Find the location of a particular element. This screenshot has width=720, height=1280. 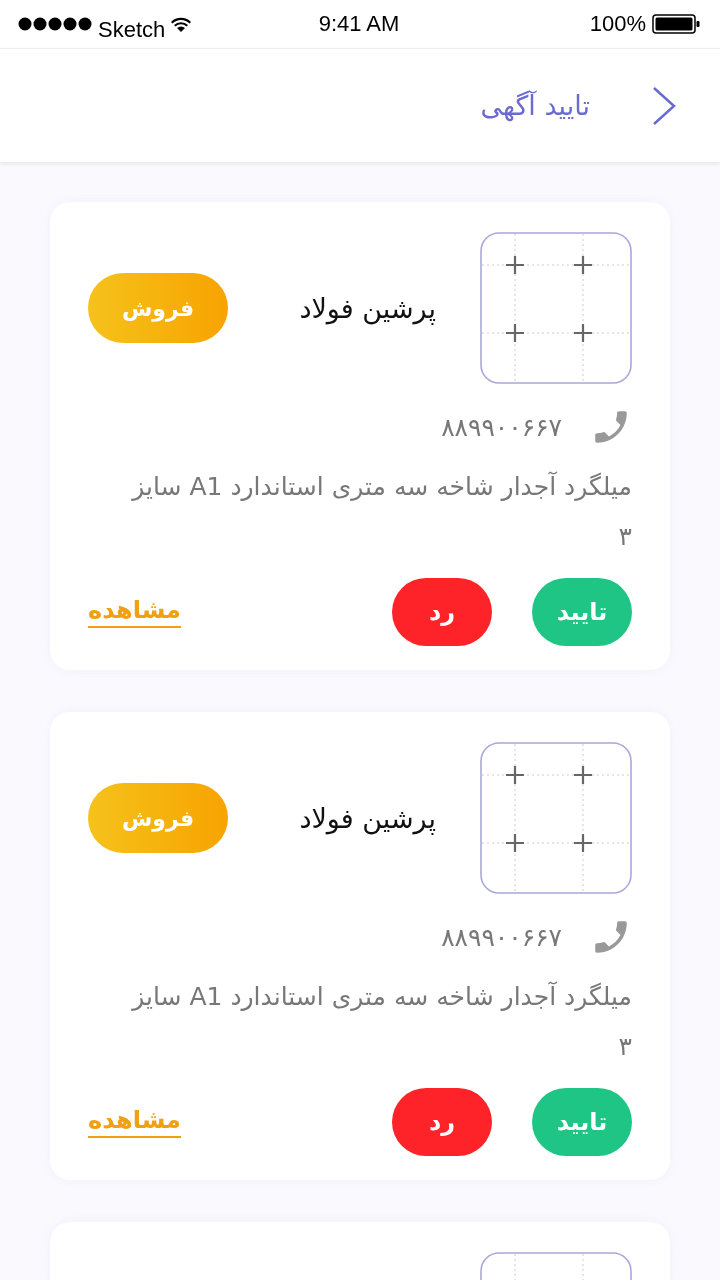

status-time: 9:41 AM is located at coordinates (359, 24).